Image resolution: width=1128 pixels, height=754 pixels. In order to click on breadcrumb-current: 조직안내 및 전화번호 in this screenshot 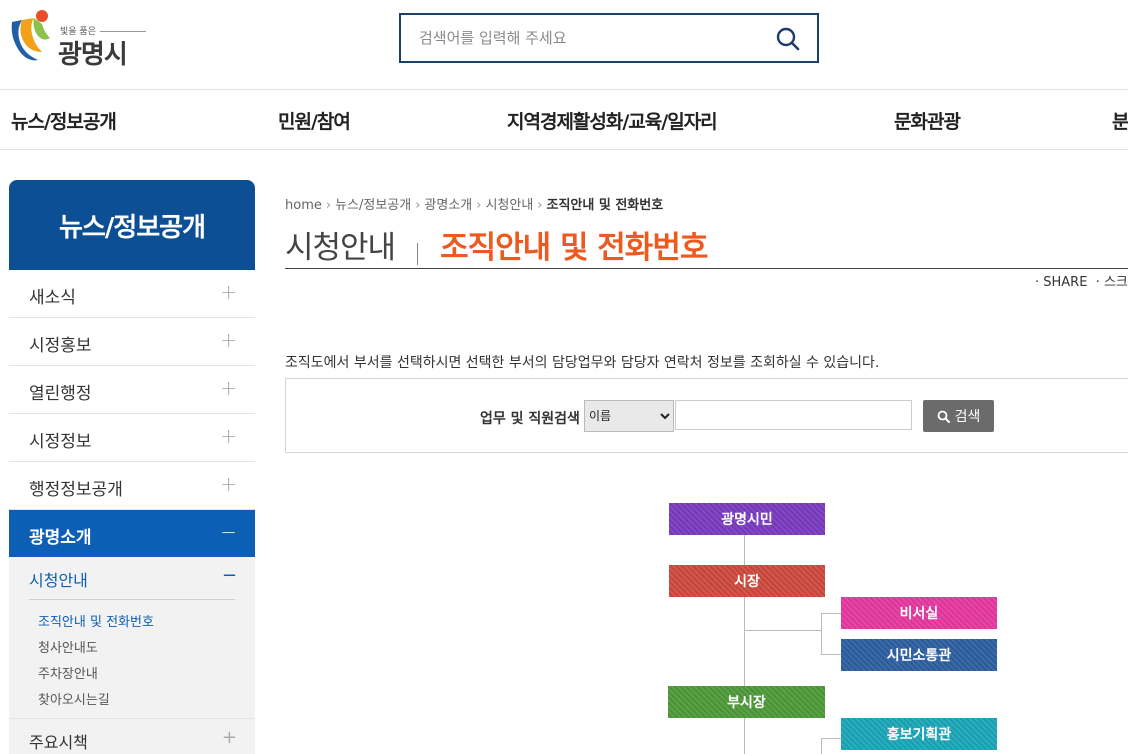, I will do `click(605, 205)`.